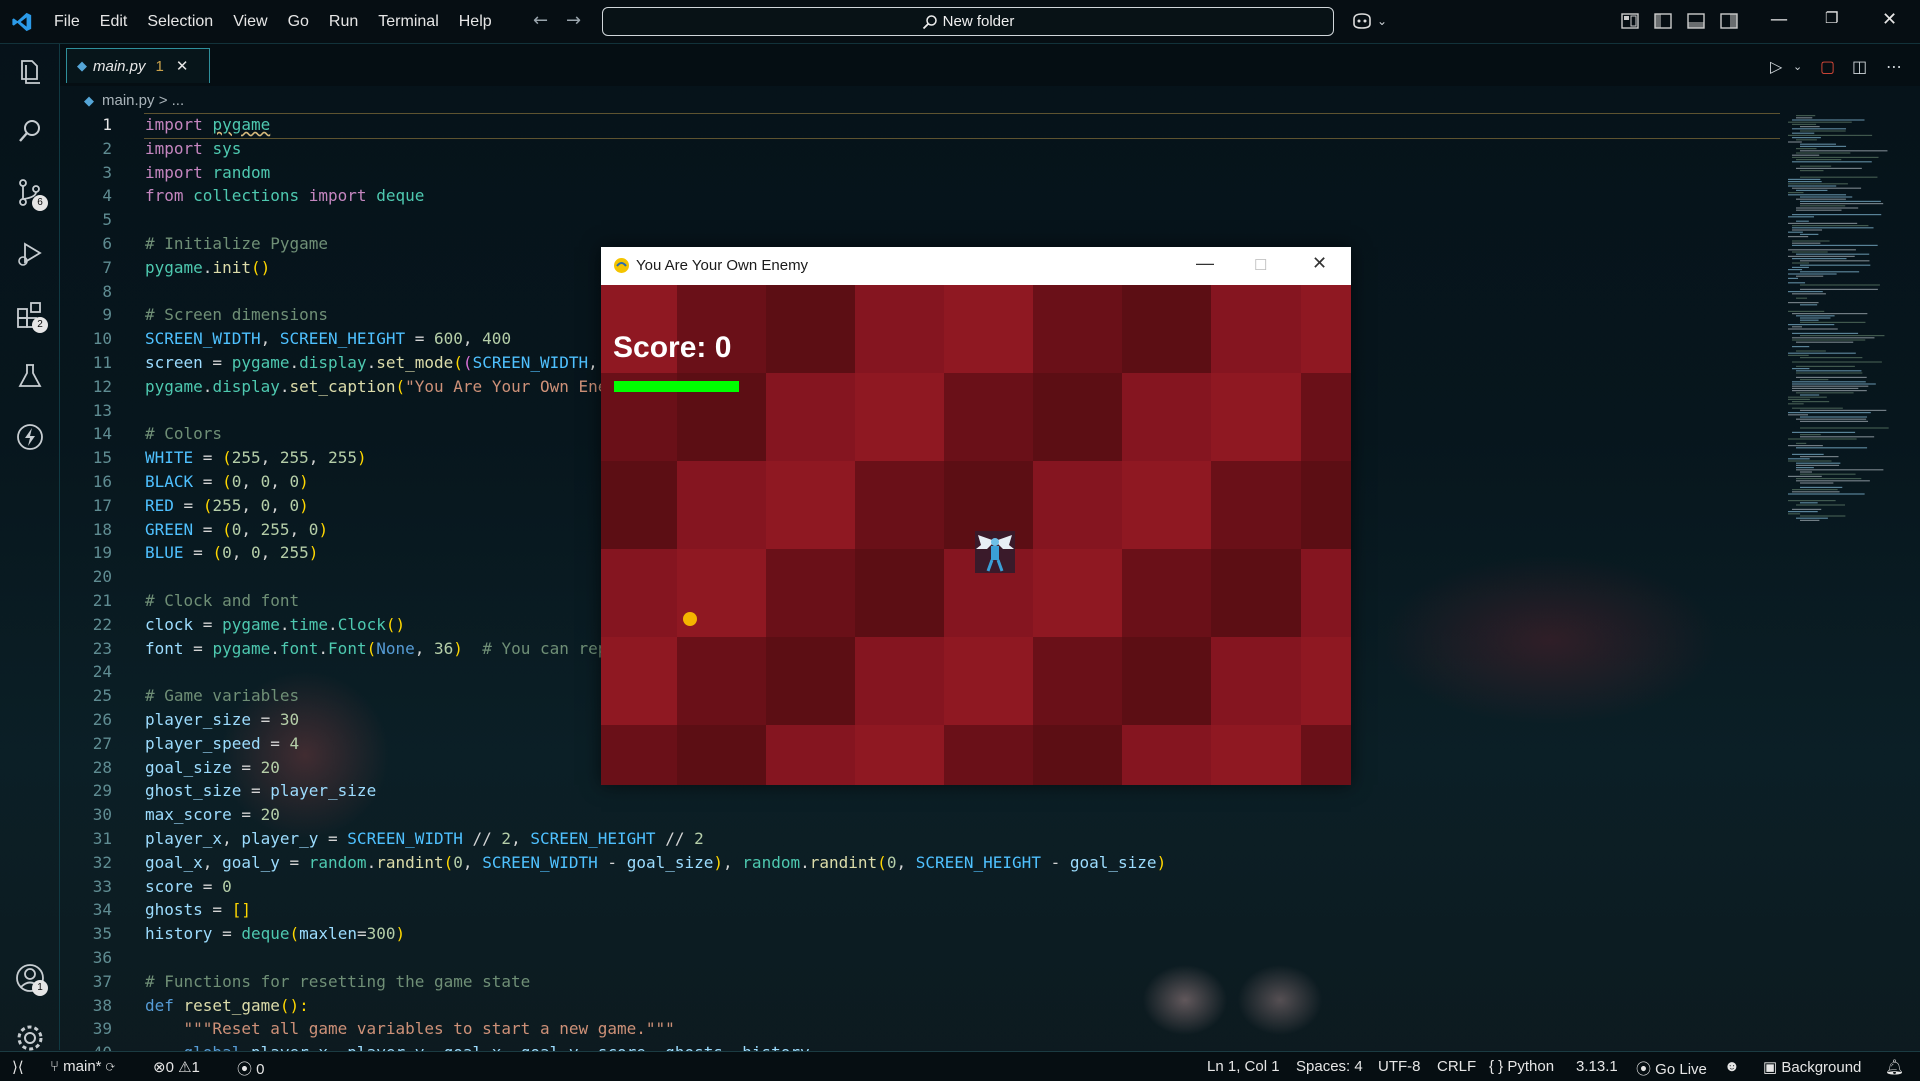  What do you see at coordinates (342, 458) in the screenshot?
I see `code-token: 255` at bounding box center [342, 458].